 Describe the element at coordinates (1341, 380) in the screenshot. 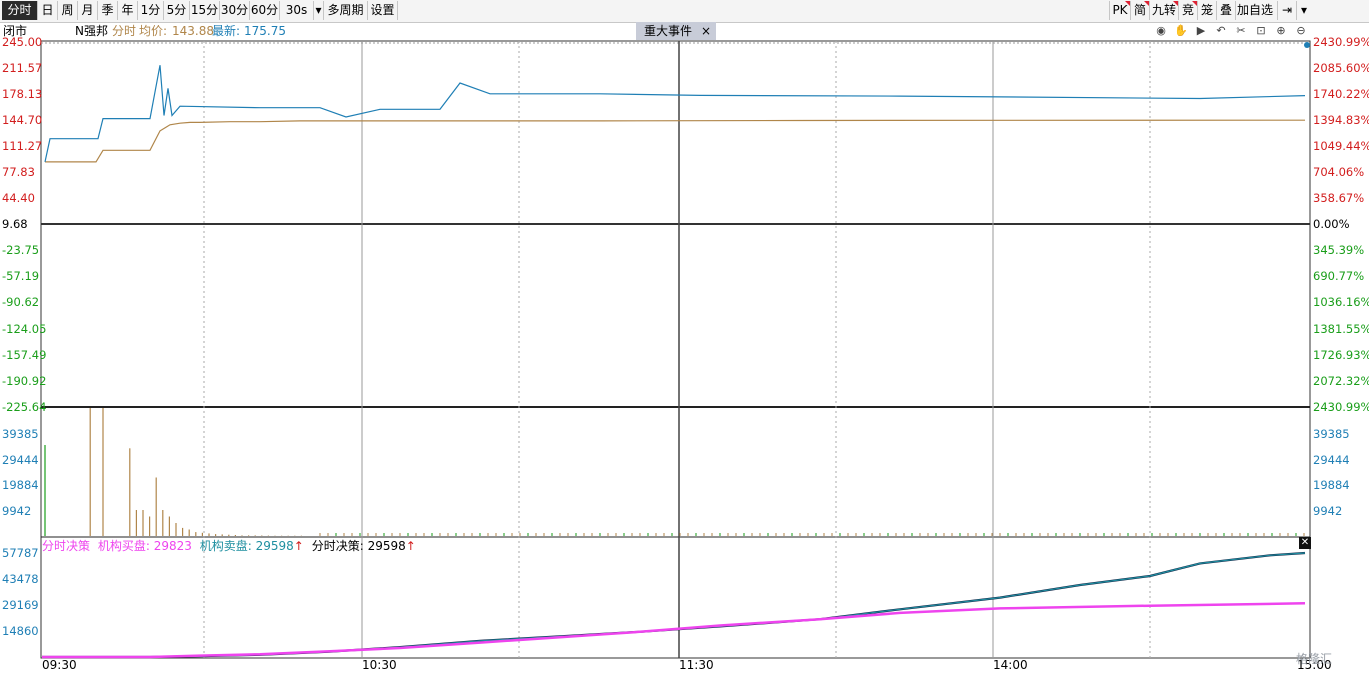

I see `price-axis-right-label: 2072.32%` at that location.